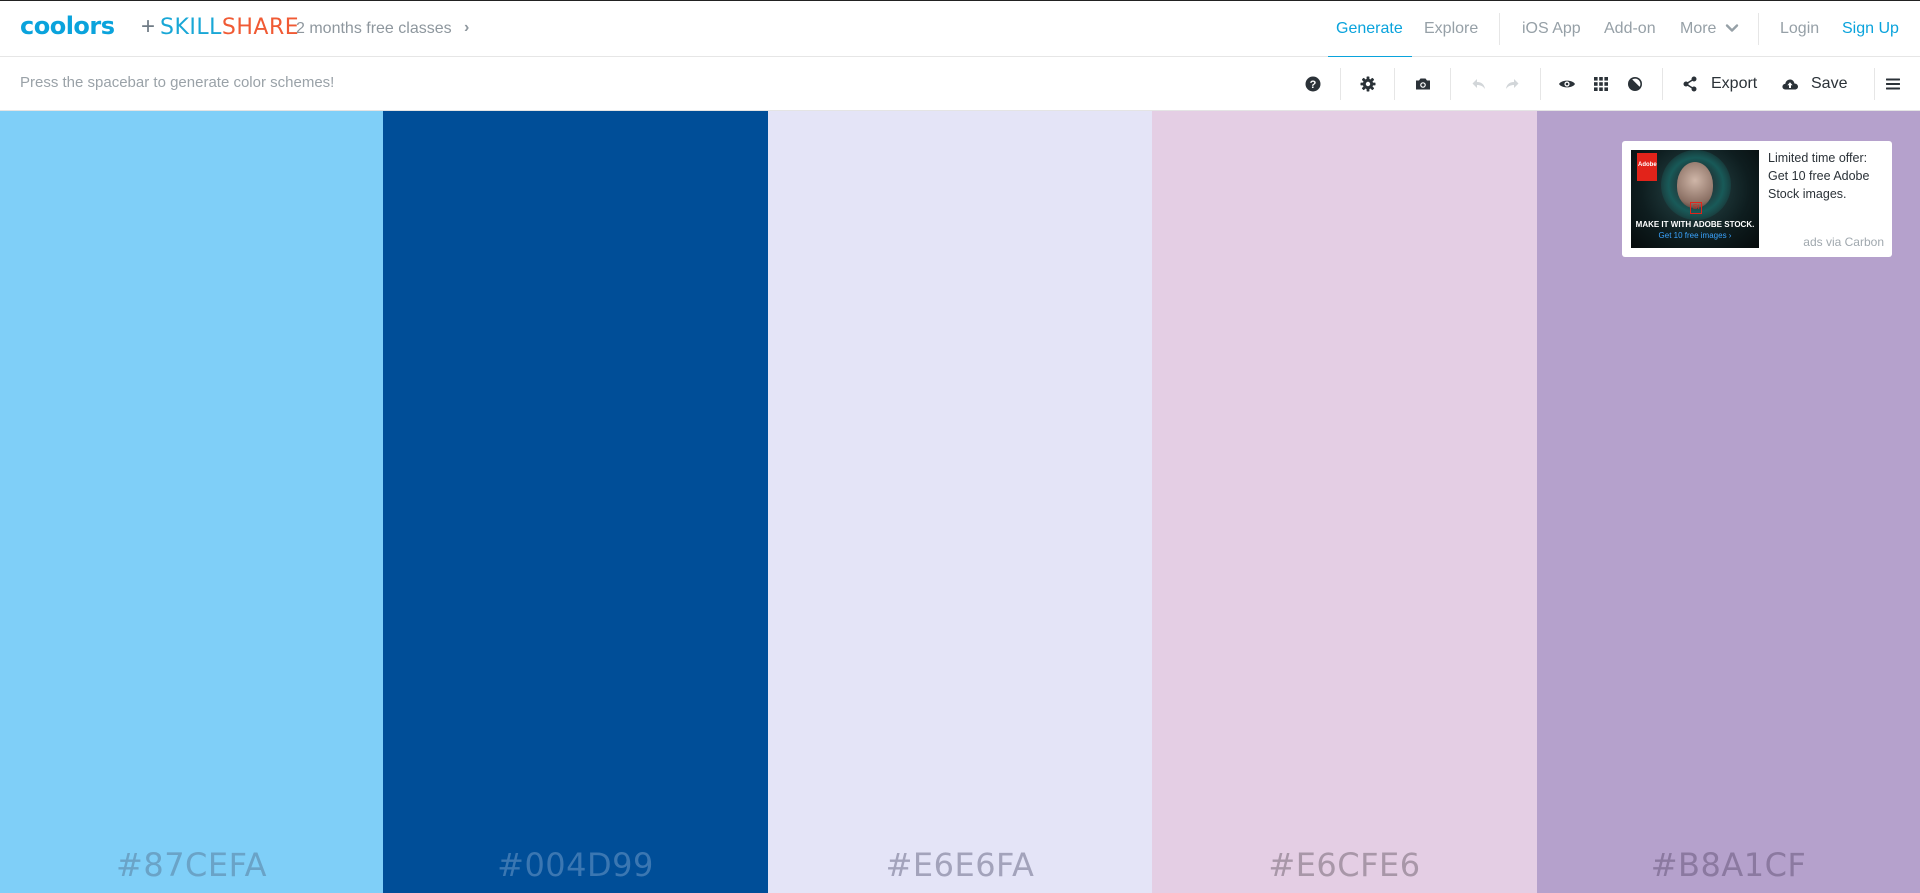  Describe the element at coordinates (1734, 84) in the screenshot. I see `export-button: Export` at that location.